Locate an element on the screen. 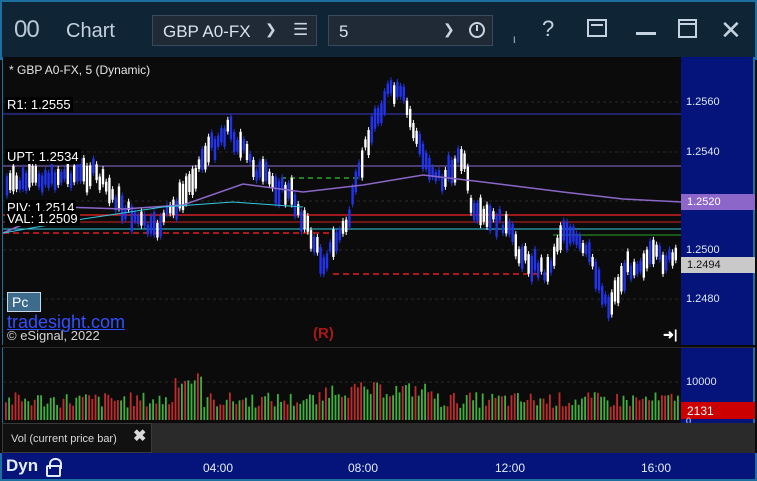 This screenshot has height=481, width=757. menu-icon: ☰ is located at coordinates (300, 30).